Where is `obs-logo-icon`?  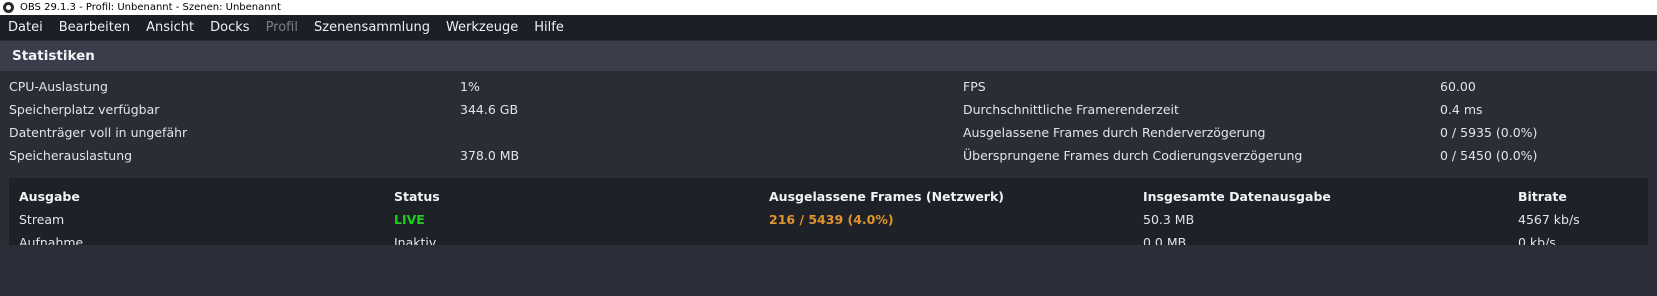 obs-logo-icon is located at coordinates (8, 7).